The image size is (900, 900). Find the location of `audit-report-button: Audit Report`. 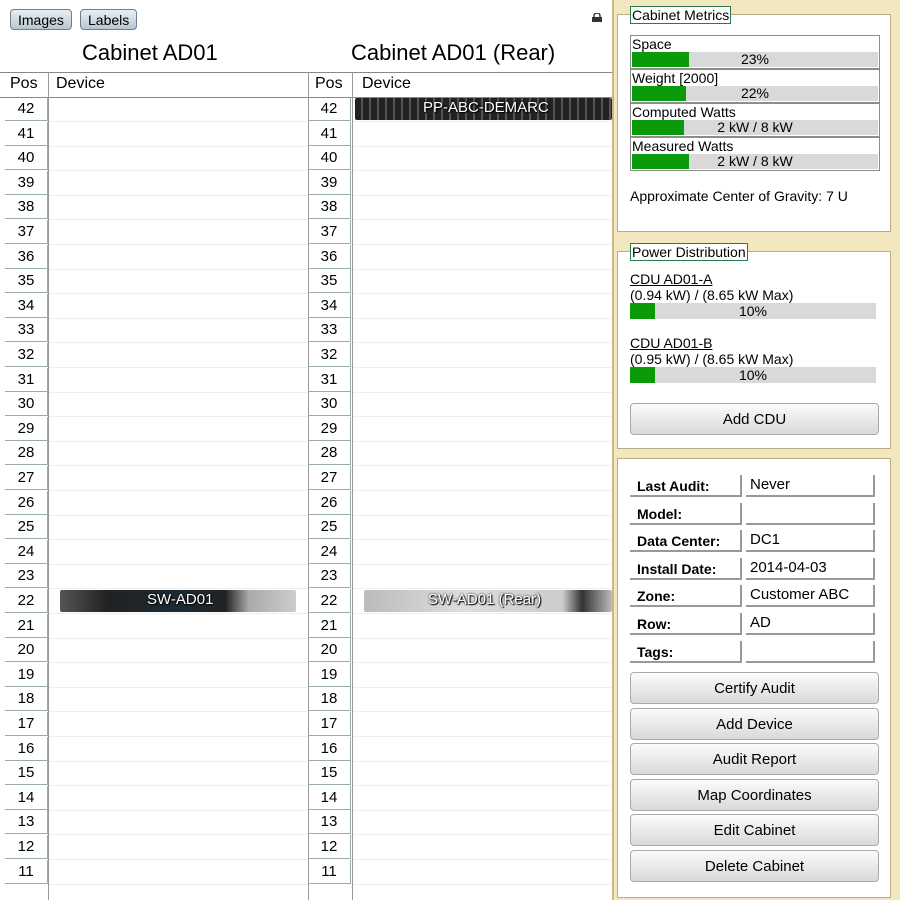

audit-report-button: Audit Report is located at coordinates (754, 759).